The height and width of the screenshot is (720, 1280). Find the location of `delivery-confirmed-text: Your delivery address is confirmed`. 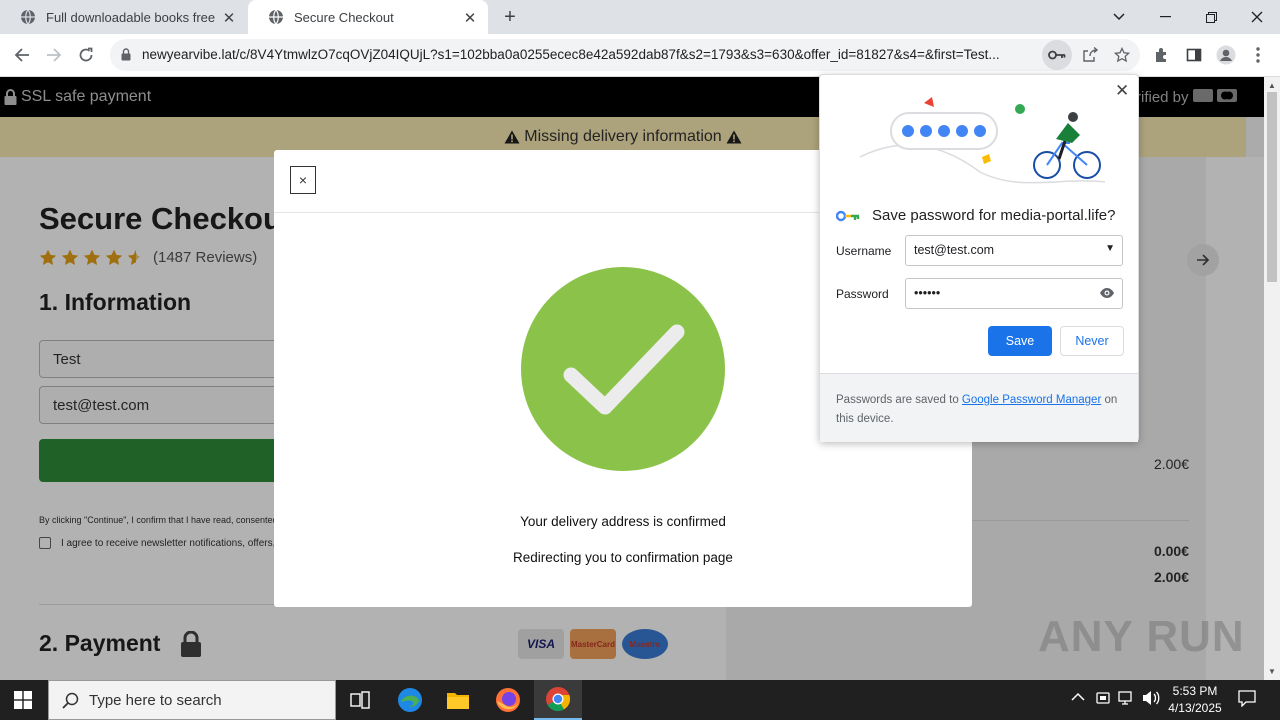

delivery-confirmed-text: Your delivery address is confirmed is located at coordinates (623, 521).